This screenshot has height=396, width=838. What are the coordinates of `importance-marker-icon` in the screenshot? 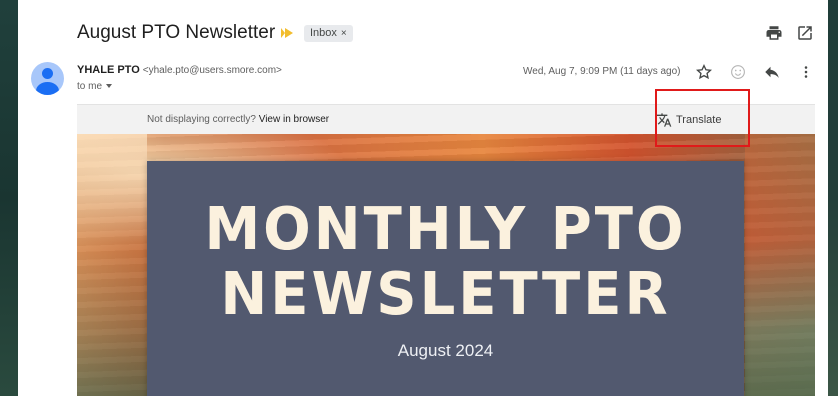 It's located at (287, 33).